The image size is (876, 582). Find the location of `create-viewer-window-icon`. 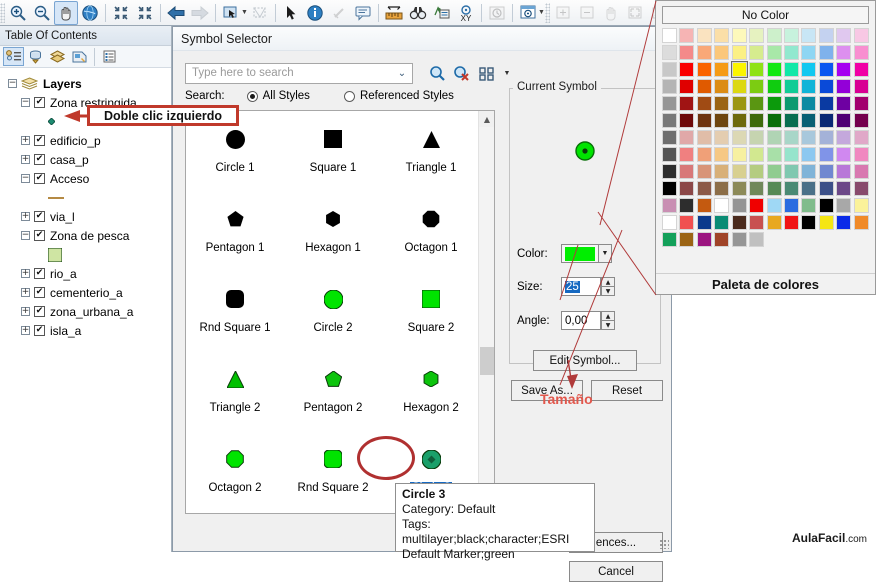

create-viewer-window-icon is located at coordinates (528, 13).